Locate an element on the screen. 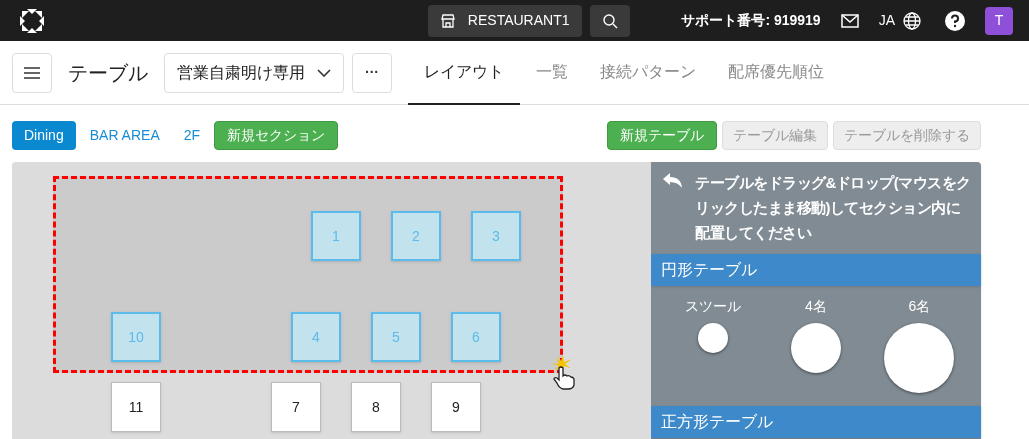 Image resolution: width=1029 pixels, height=439 pixels. language-label: JA is located at coordinates (886, 20).